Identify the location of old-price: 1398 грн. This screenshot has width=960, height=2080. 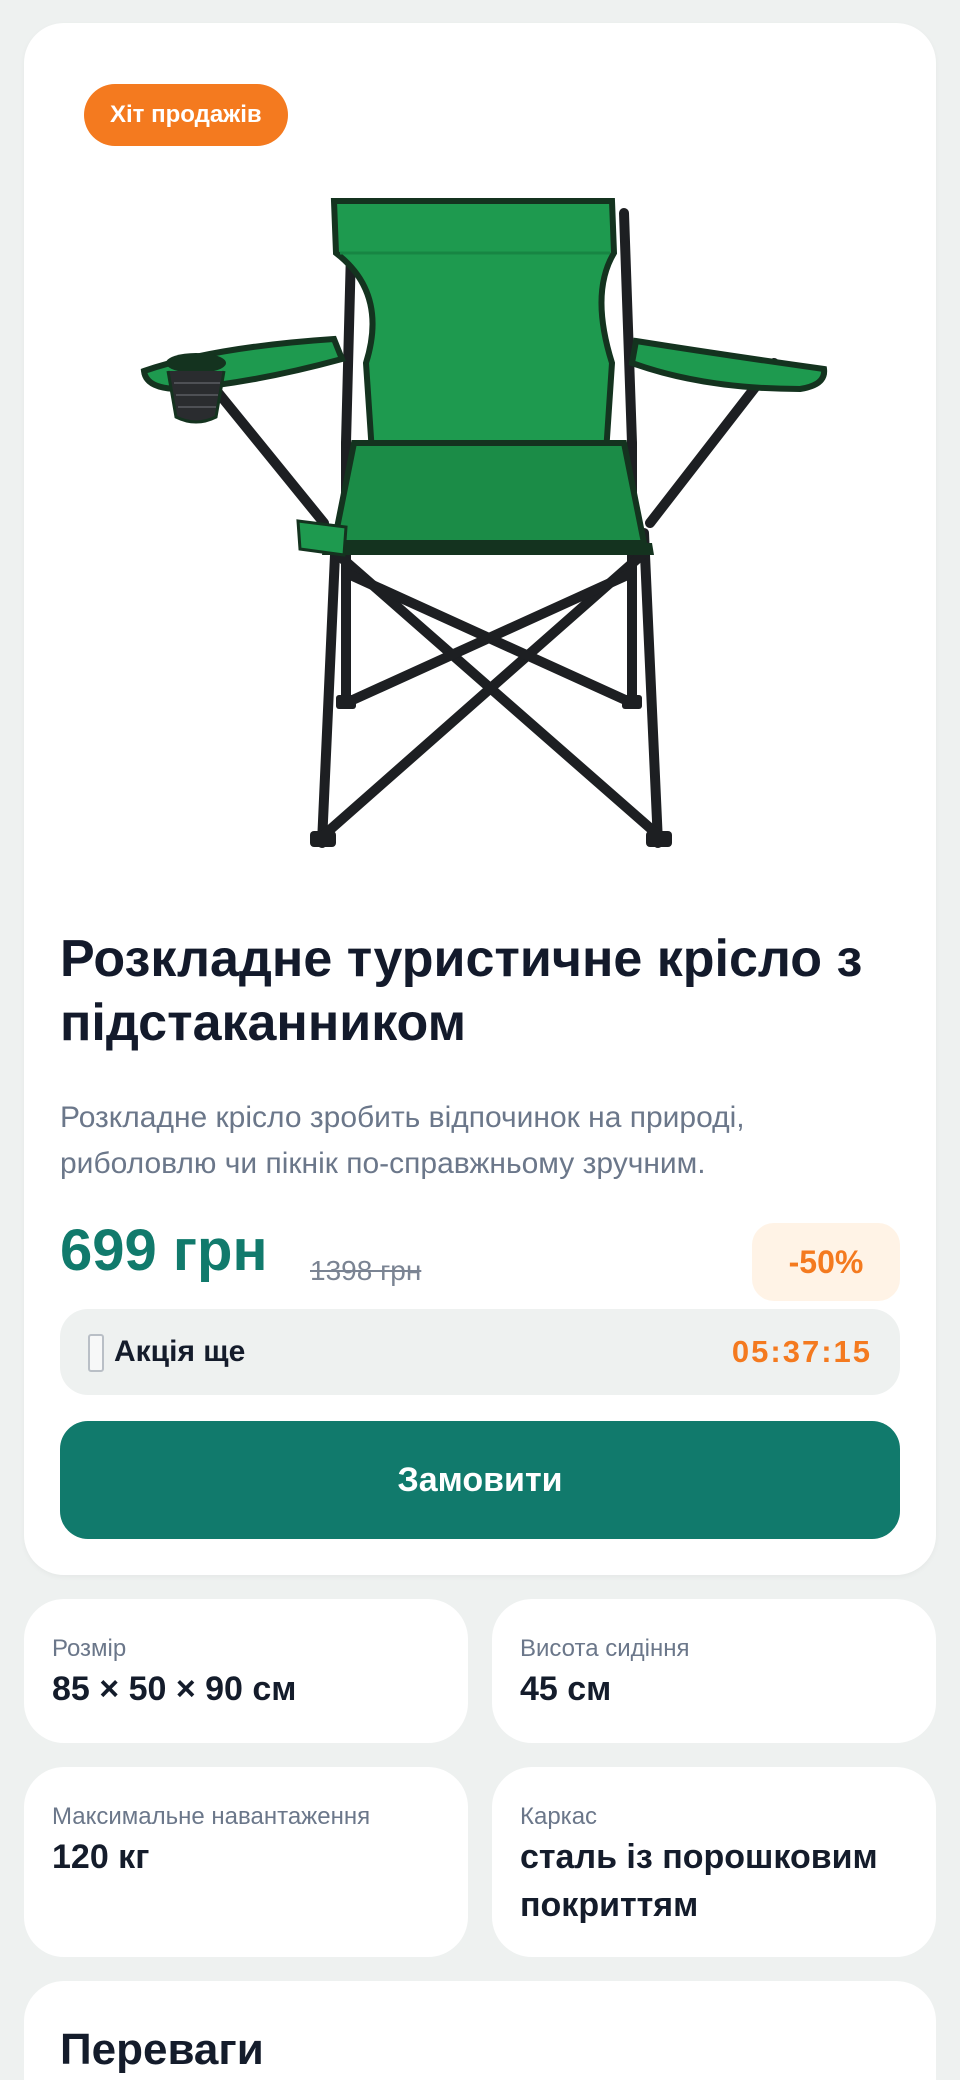
(366, 1270).